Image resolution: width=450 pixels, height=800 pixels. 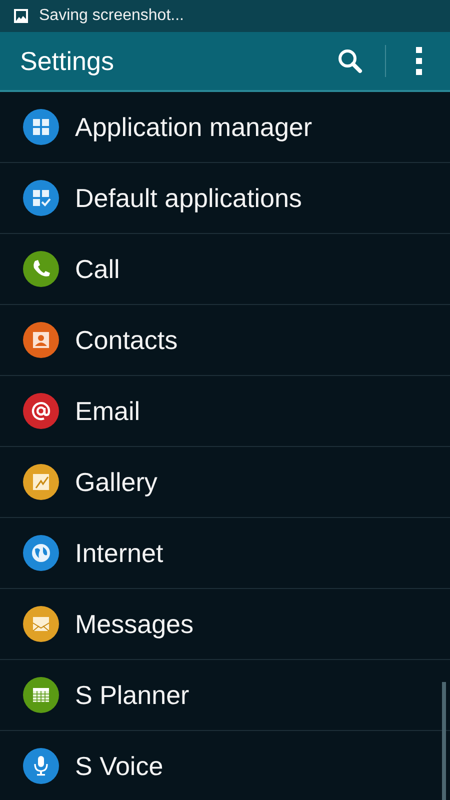 What do you see at coordinates (132, 695) in the screenshot?
I see `item-label: S Planner` at bounding box center [132, 695].